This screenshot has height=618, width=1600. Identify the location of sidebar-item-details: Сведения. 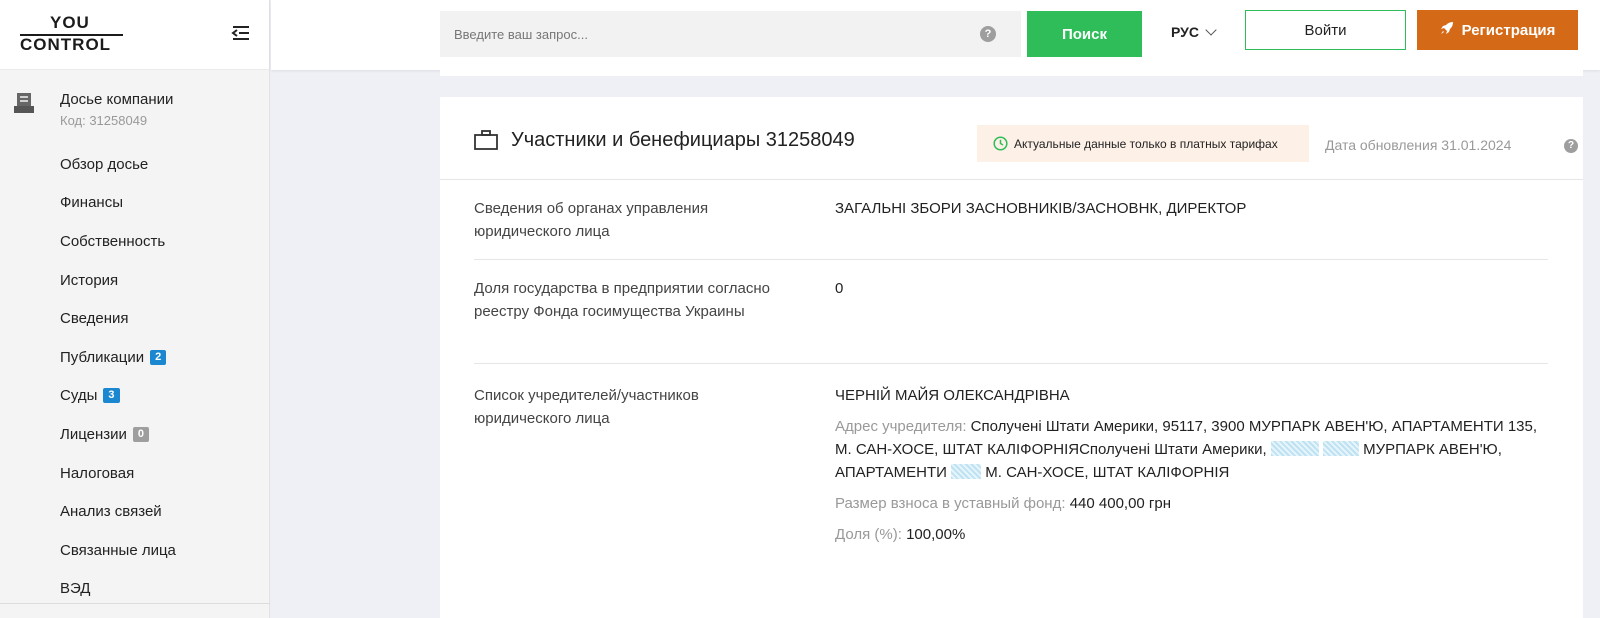
(135, 318).